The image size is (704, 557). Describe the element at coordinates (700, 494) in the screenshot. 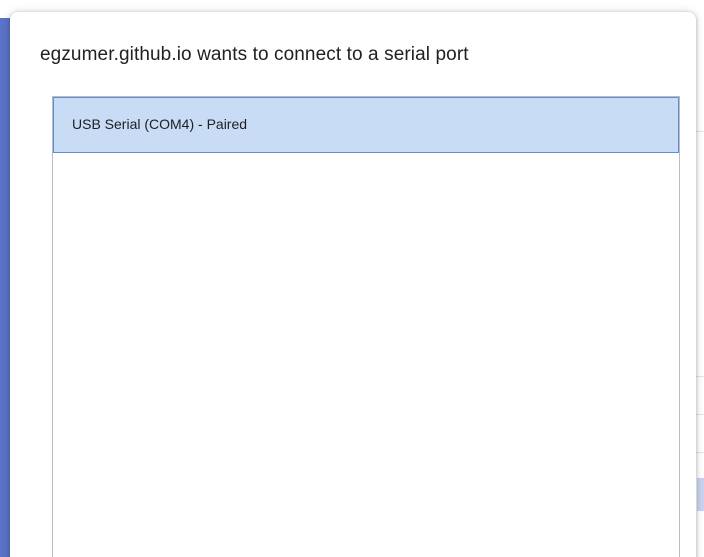

I see `background-button-edge` at that location.